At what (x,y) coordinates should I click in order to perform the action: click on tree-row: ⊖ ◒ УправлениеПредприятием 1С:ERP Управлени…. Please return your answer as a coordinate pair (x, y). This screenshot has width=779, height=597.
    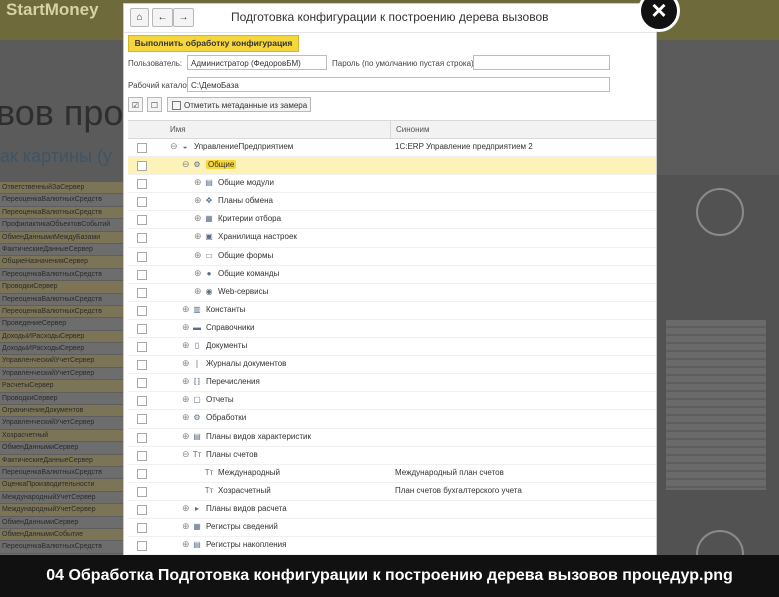
    Looking at the image, I should click on (392, 148).